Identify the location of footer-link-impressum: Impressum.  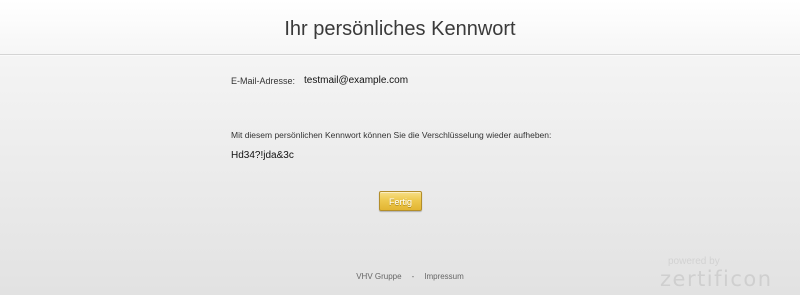
(444, 276).